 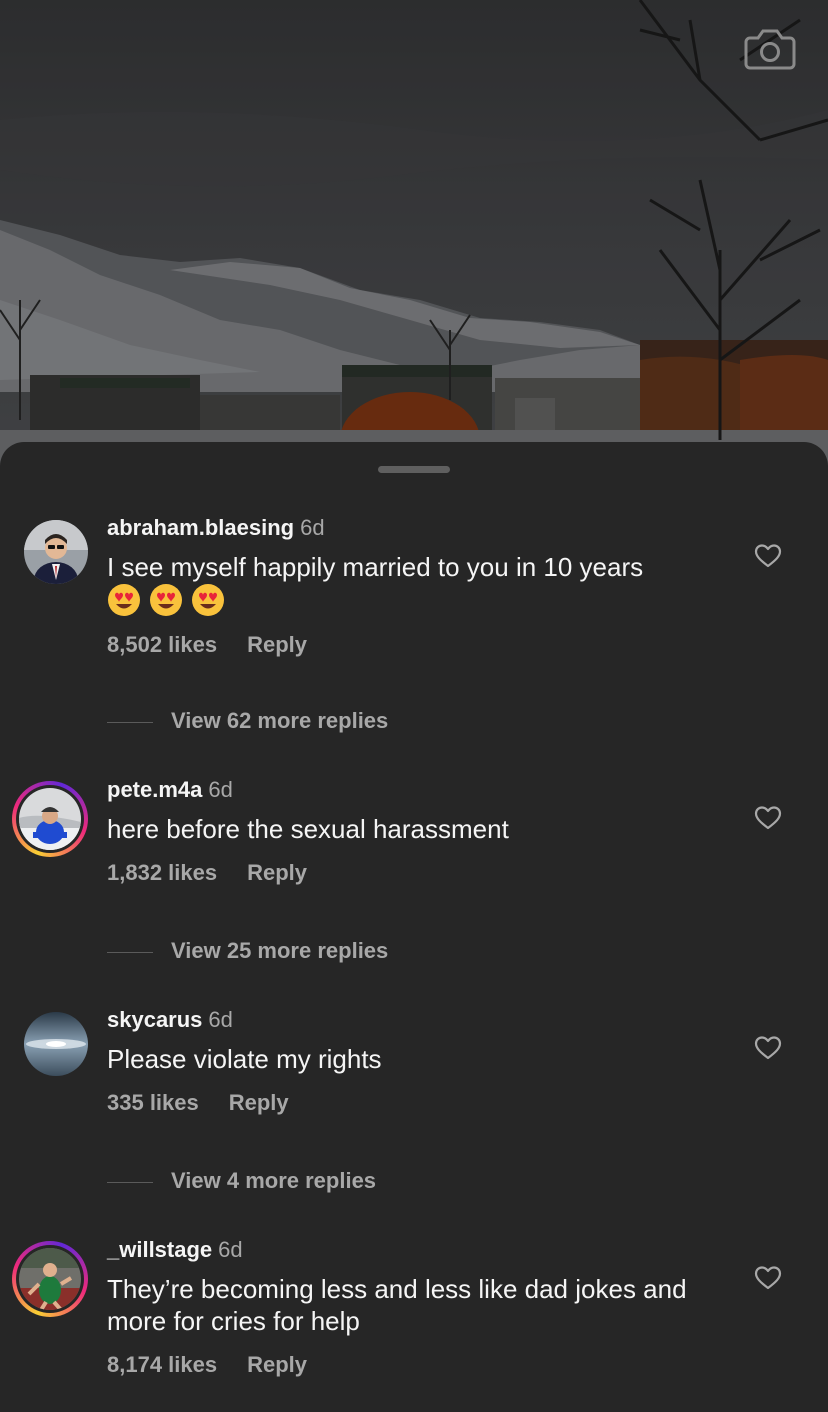 I want to click on view-replies-button: View 25 more replies, so click(x=247, y=951).